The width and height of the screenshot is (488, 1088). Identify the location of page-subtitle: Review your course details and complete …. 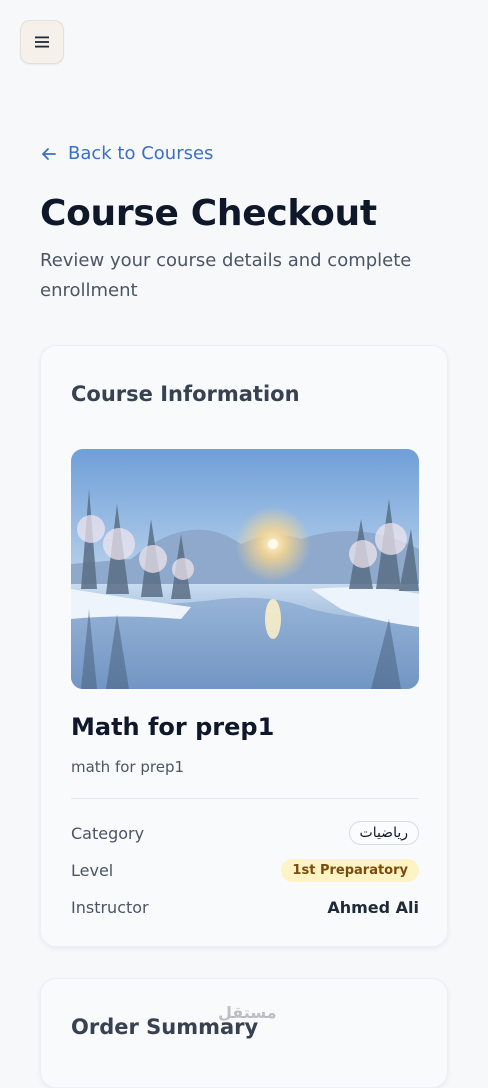
(226, 275).